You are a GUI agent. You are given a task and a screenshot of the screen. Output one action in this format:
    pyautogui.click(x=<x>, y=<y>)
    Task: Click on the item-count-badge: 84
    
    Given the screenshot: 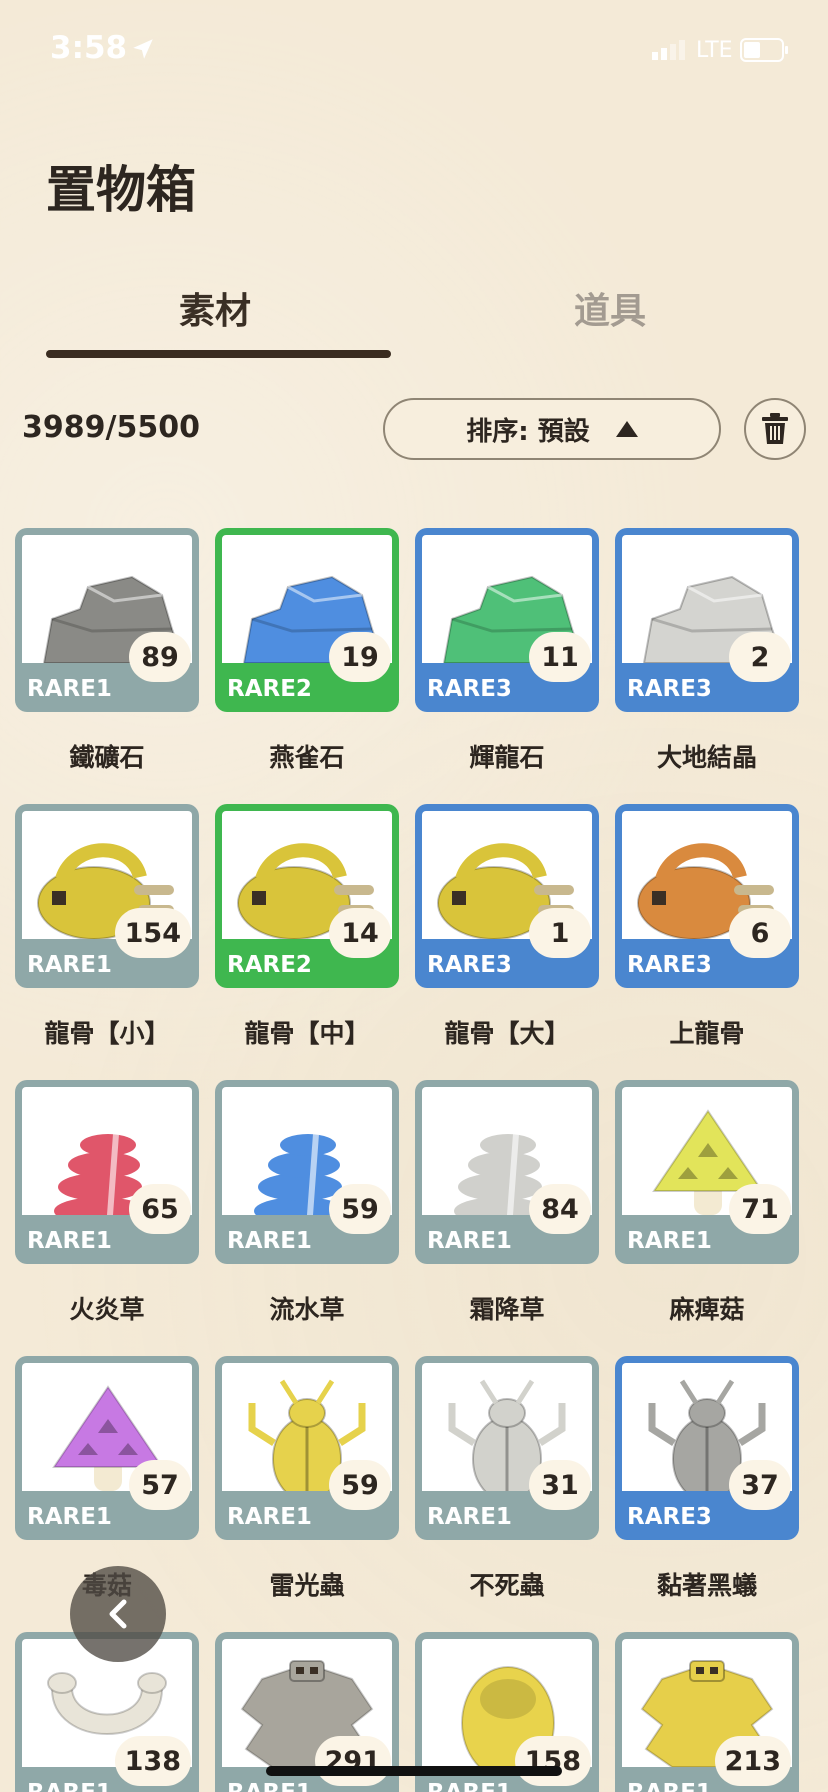 What is the action you would take?
    pyautogui.click(x=560, y=1209)
    